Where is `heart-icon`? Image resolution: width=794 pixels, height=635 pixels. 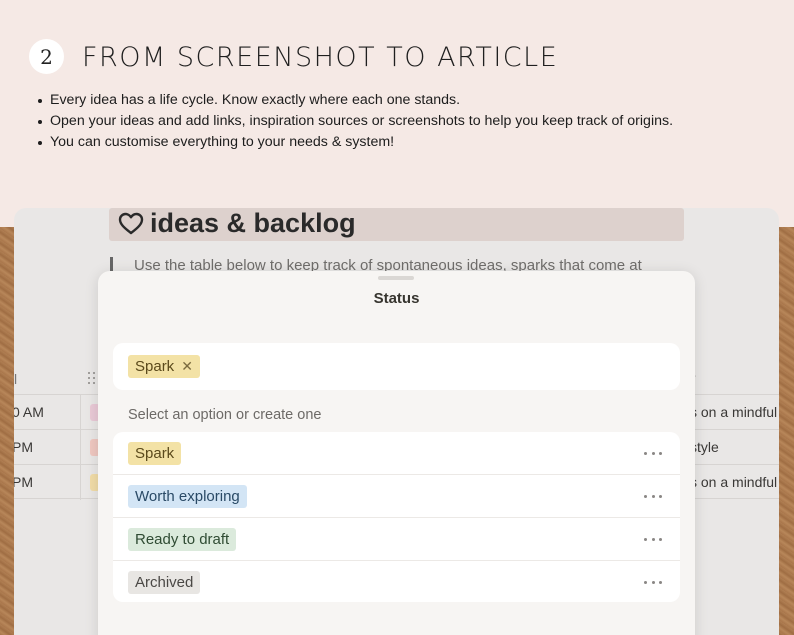
heart-icon is located at coordinates (131, 223).